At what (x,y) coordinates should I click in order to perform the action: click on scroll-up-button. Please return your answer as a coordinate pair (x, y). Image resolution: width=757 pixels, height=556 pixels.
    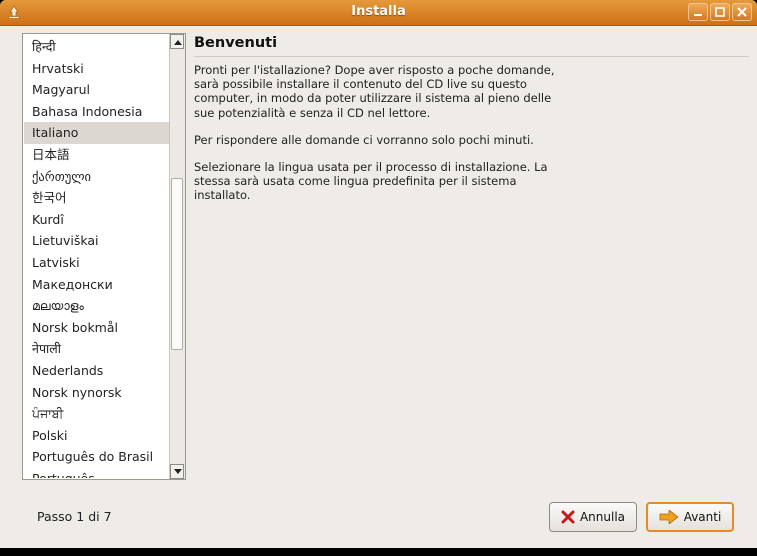
    Looking at the image, I should click on (177, 41).